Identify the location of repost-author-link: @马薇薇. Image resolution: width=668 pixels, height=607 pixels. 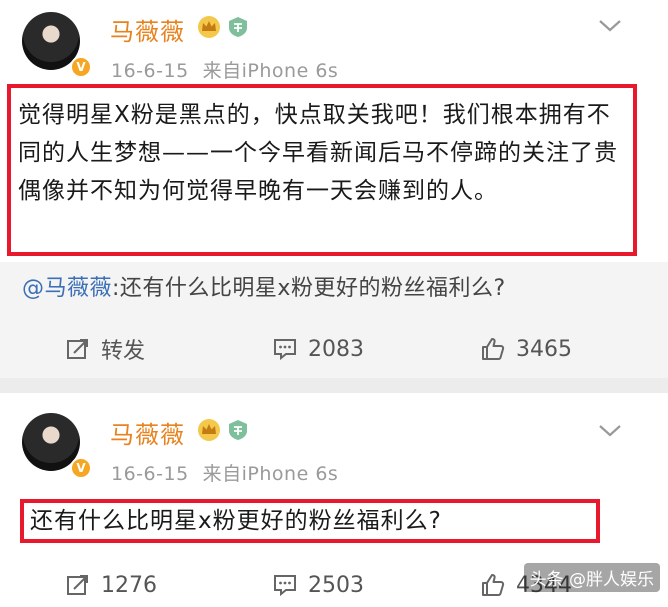
(67, 288).